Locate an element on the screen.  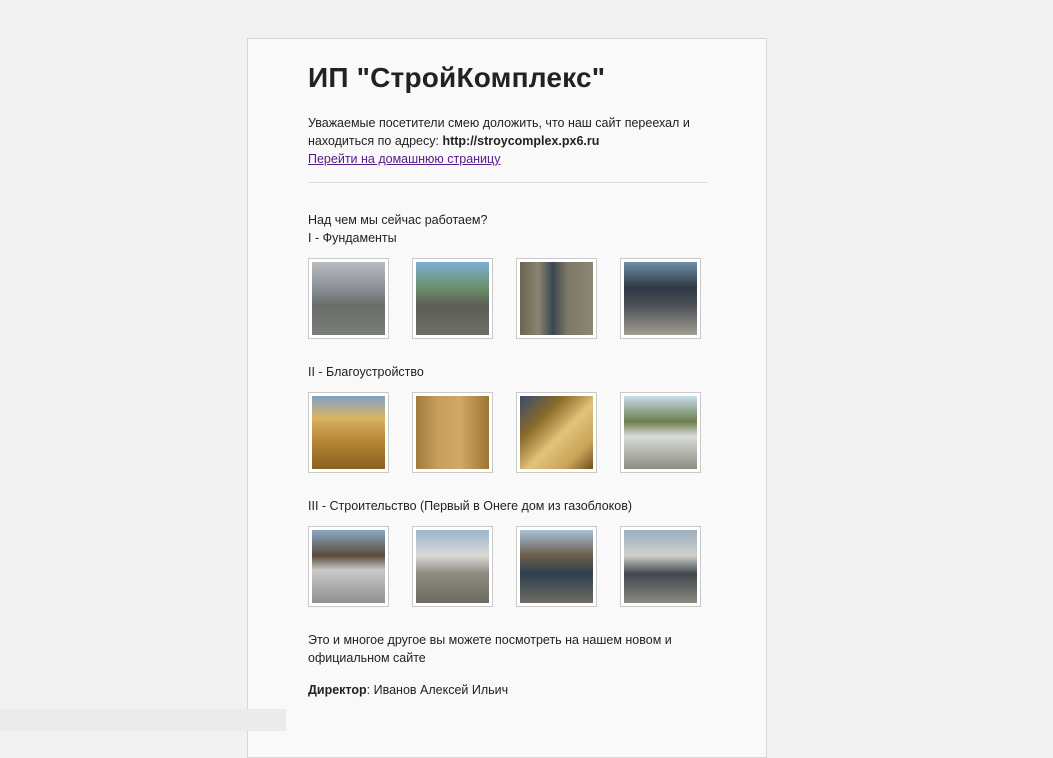
divider is located at coordinates (508, 182).